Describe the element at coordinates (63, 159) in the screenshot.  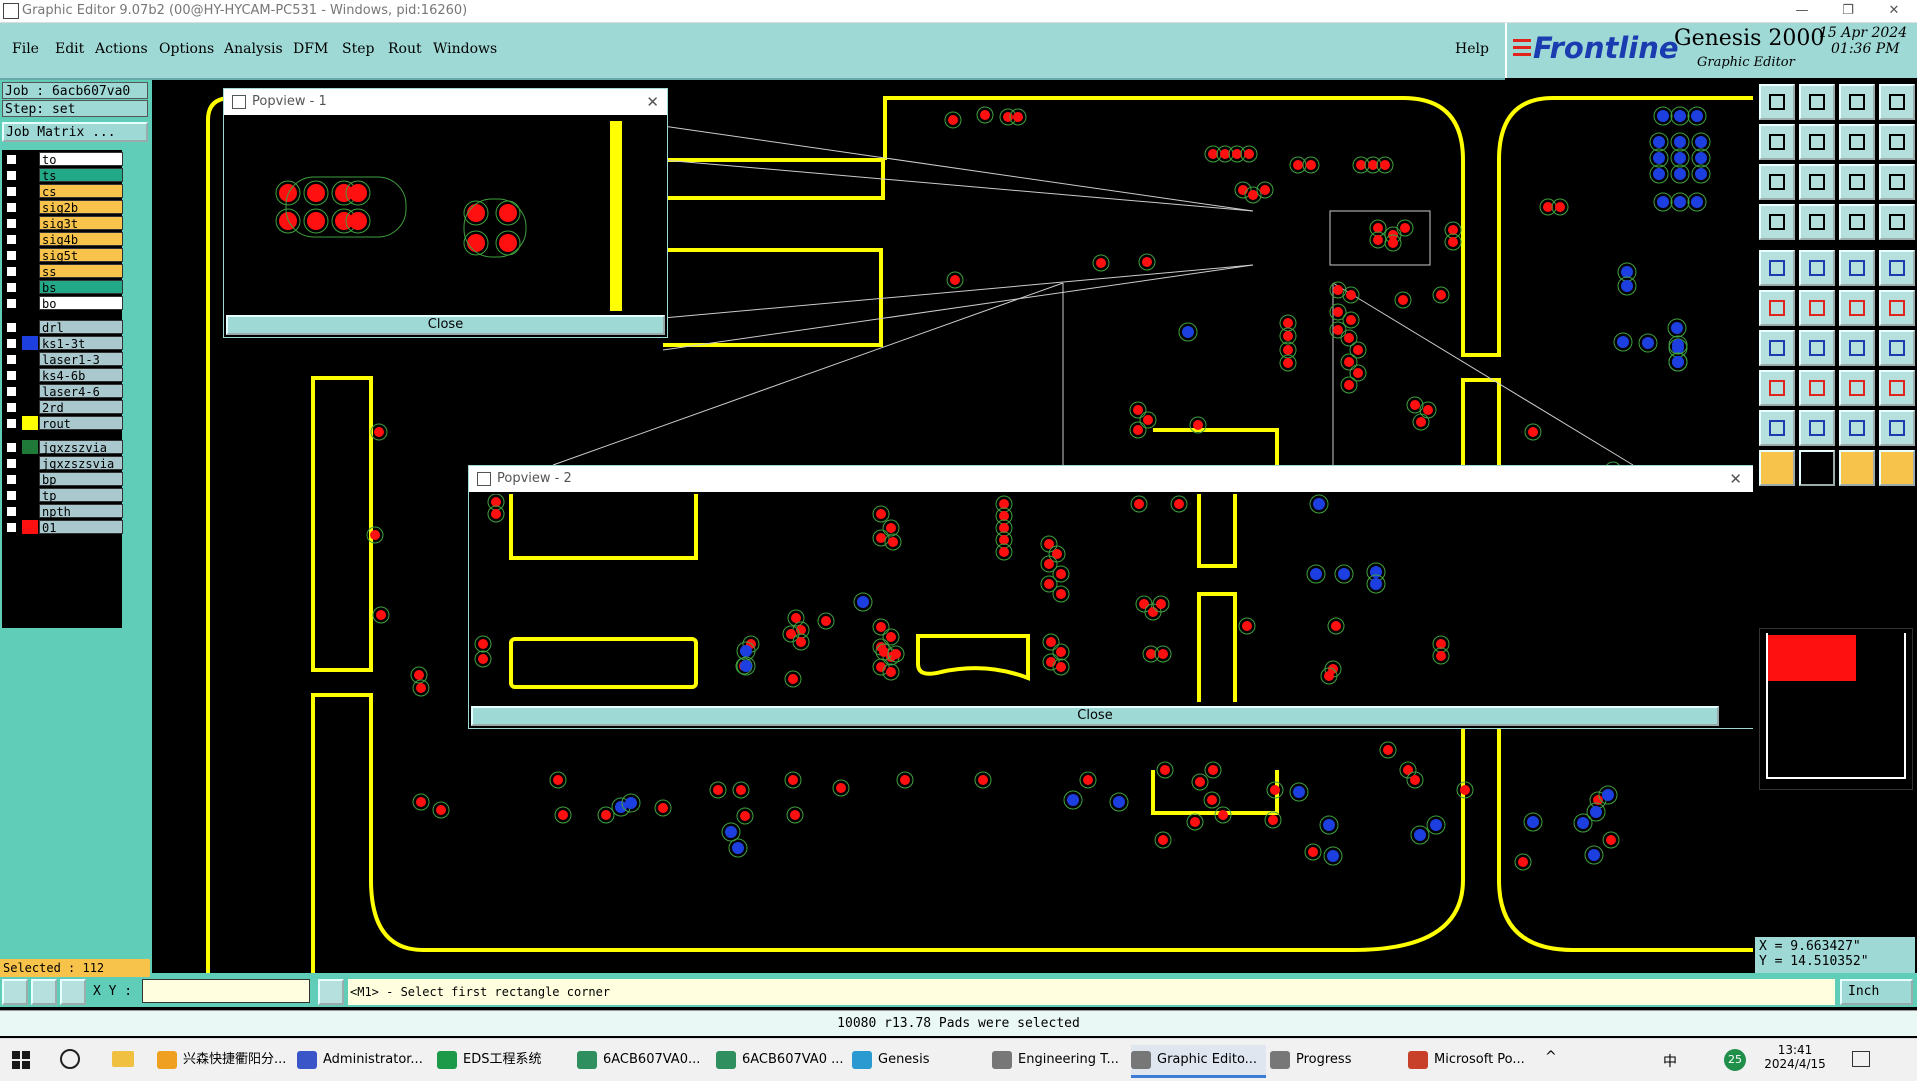
I see `layer-row-to: to` at that location.